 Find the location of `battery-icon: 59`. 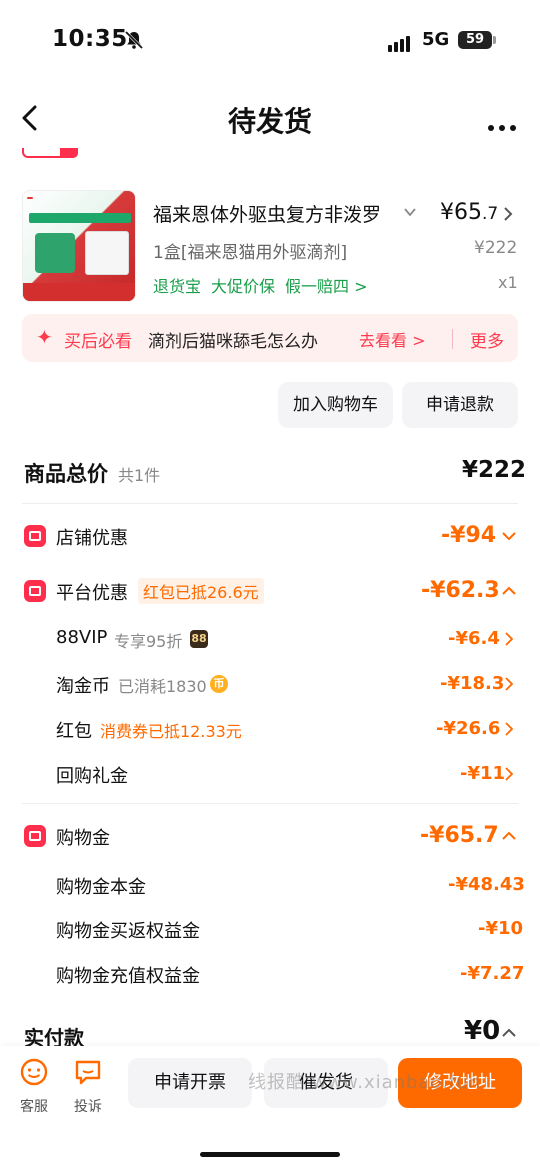

battery-icon: 59 is located at coordinates (475, 40).